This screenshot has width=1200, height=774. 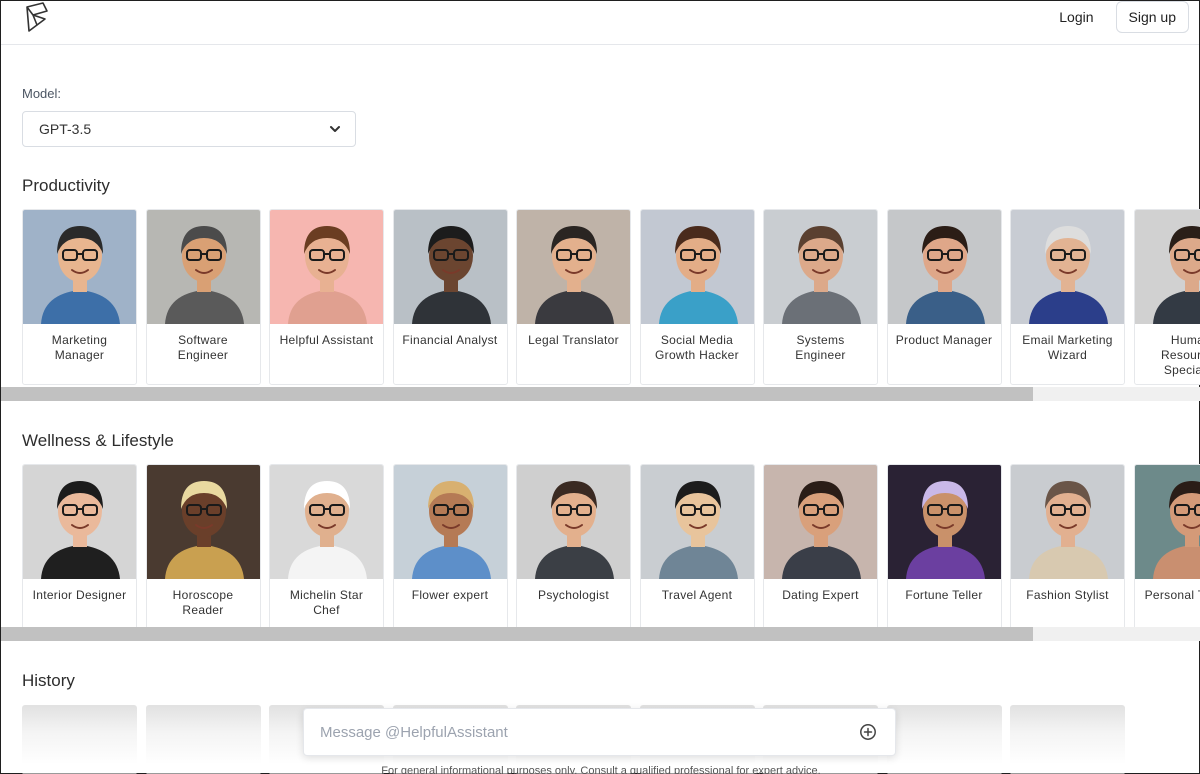 I want to click on assistant-card-interior-designer: Interior Designer, so click(x=79, y=552).